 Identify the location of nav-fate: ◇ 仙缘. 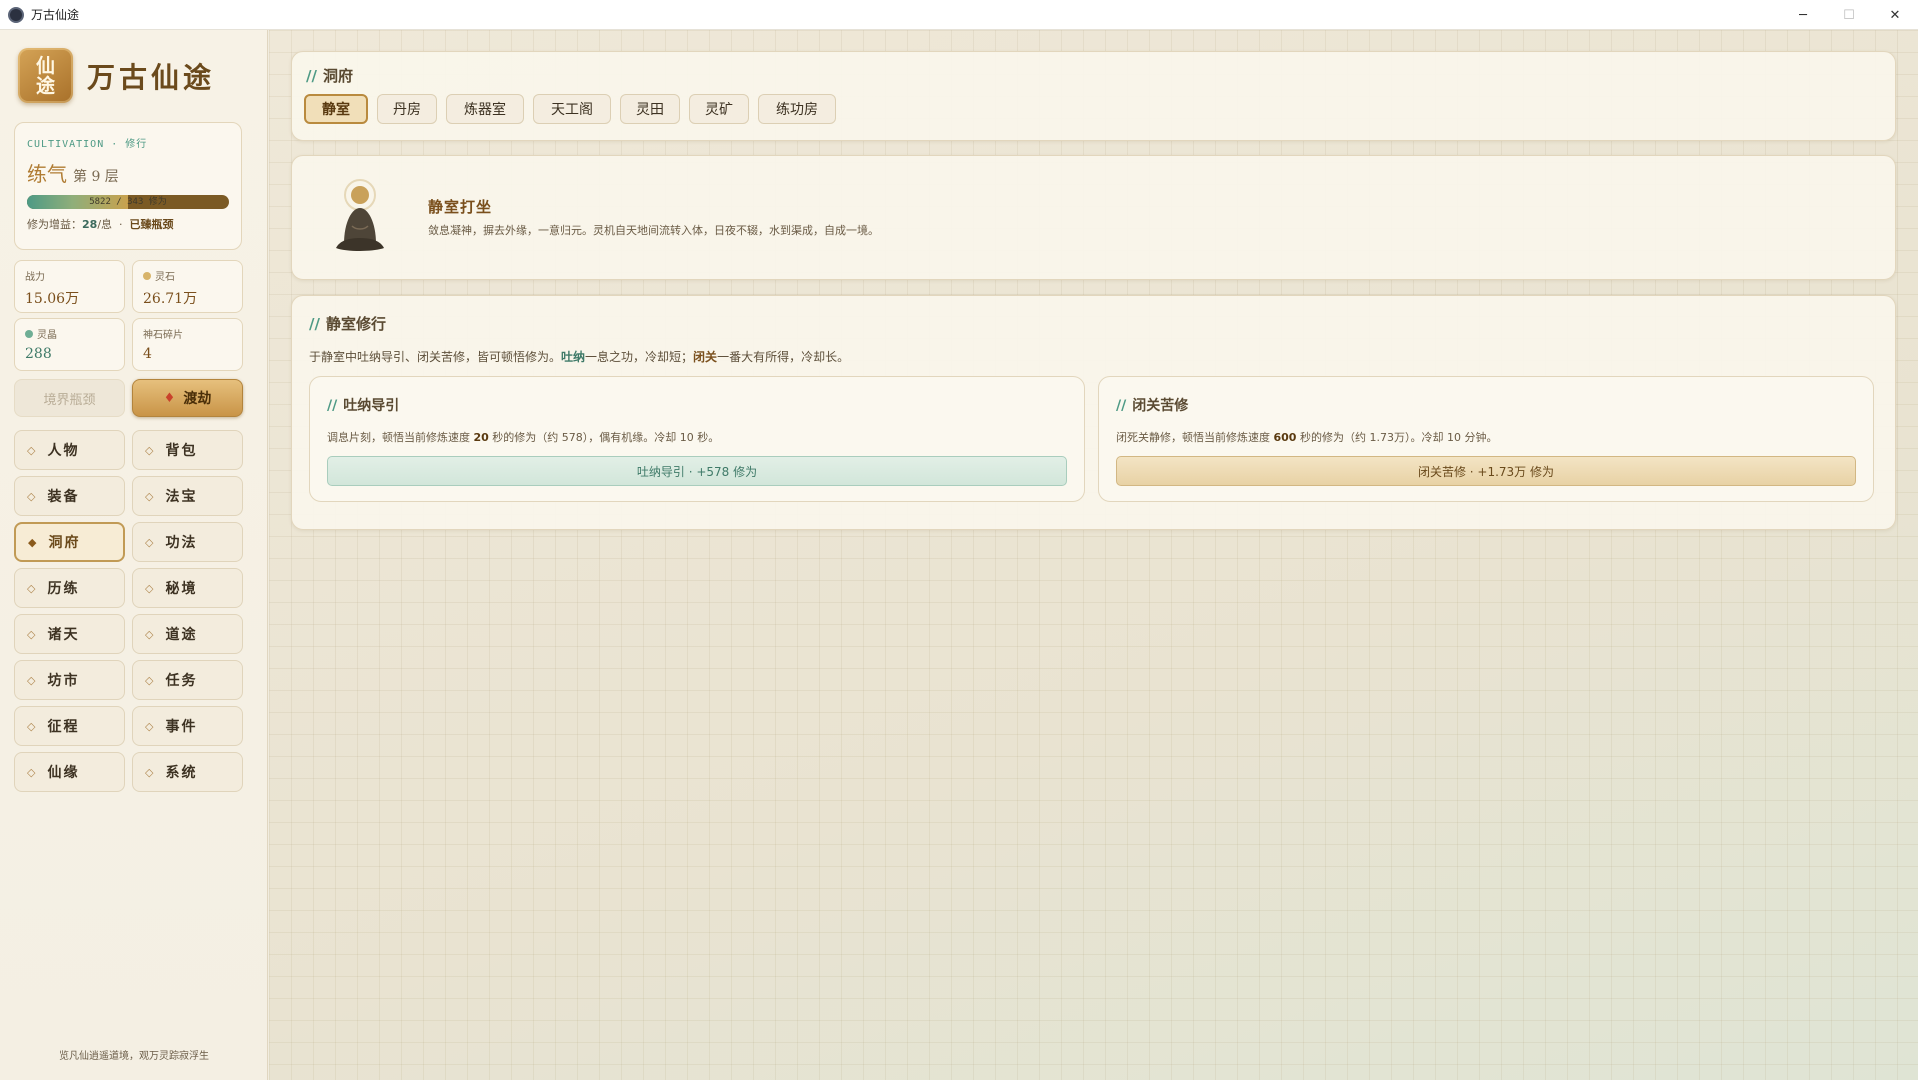
(69, 772).